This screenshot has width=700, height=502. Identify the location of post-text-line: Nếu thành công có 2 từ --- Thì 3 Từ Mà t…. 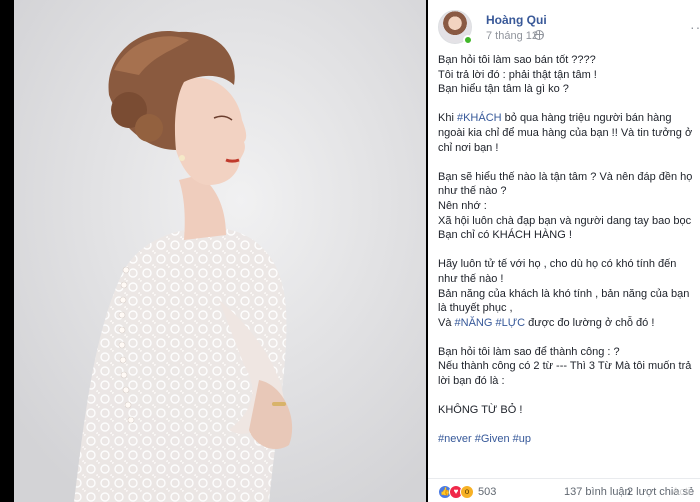
(565, 366).